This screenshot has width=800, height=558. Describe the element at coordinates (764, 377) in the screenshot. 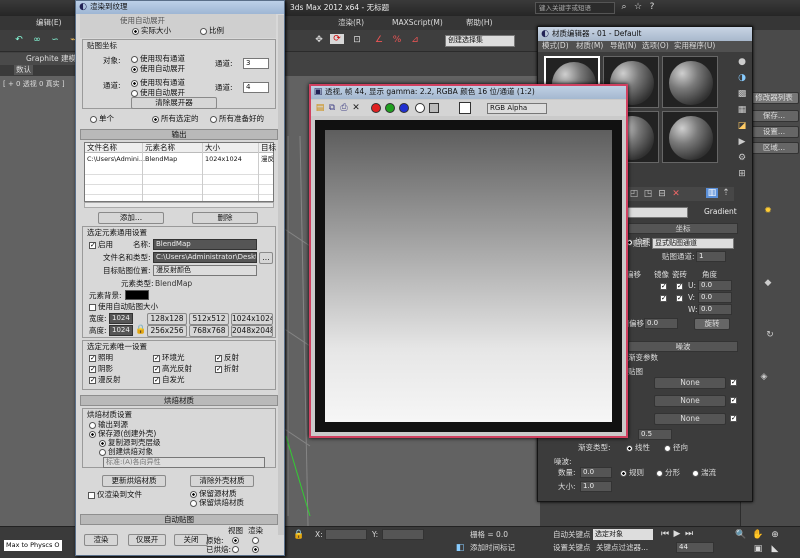

I see `box-icon: ◈` at that location.